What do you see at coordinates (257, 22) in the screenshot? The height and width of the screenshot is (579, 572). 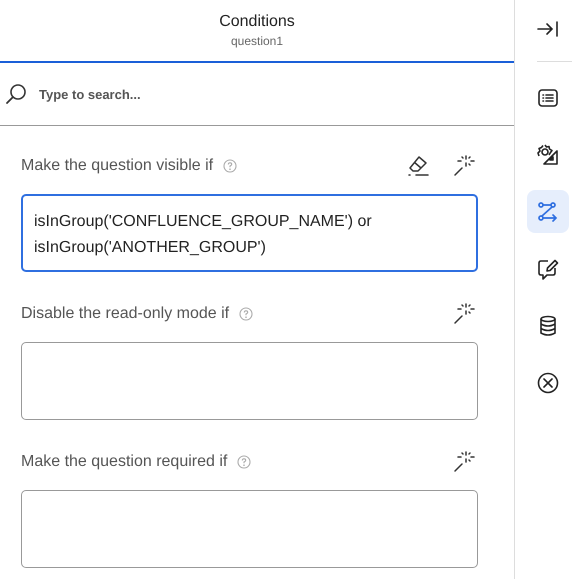 I see `panel-title: Conditions` at bounding box center [257, 22].